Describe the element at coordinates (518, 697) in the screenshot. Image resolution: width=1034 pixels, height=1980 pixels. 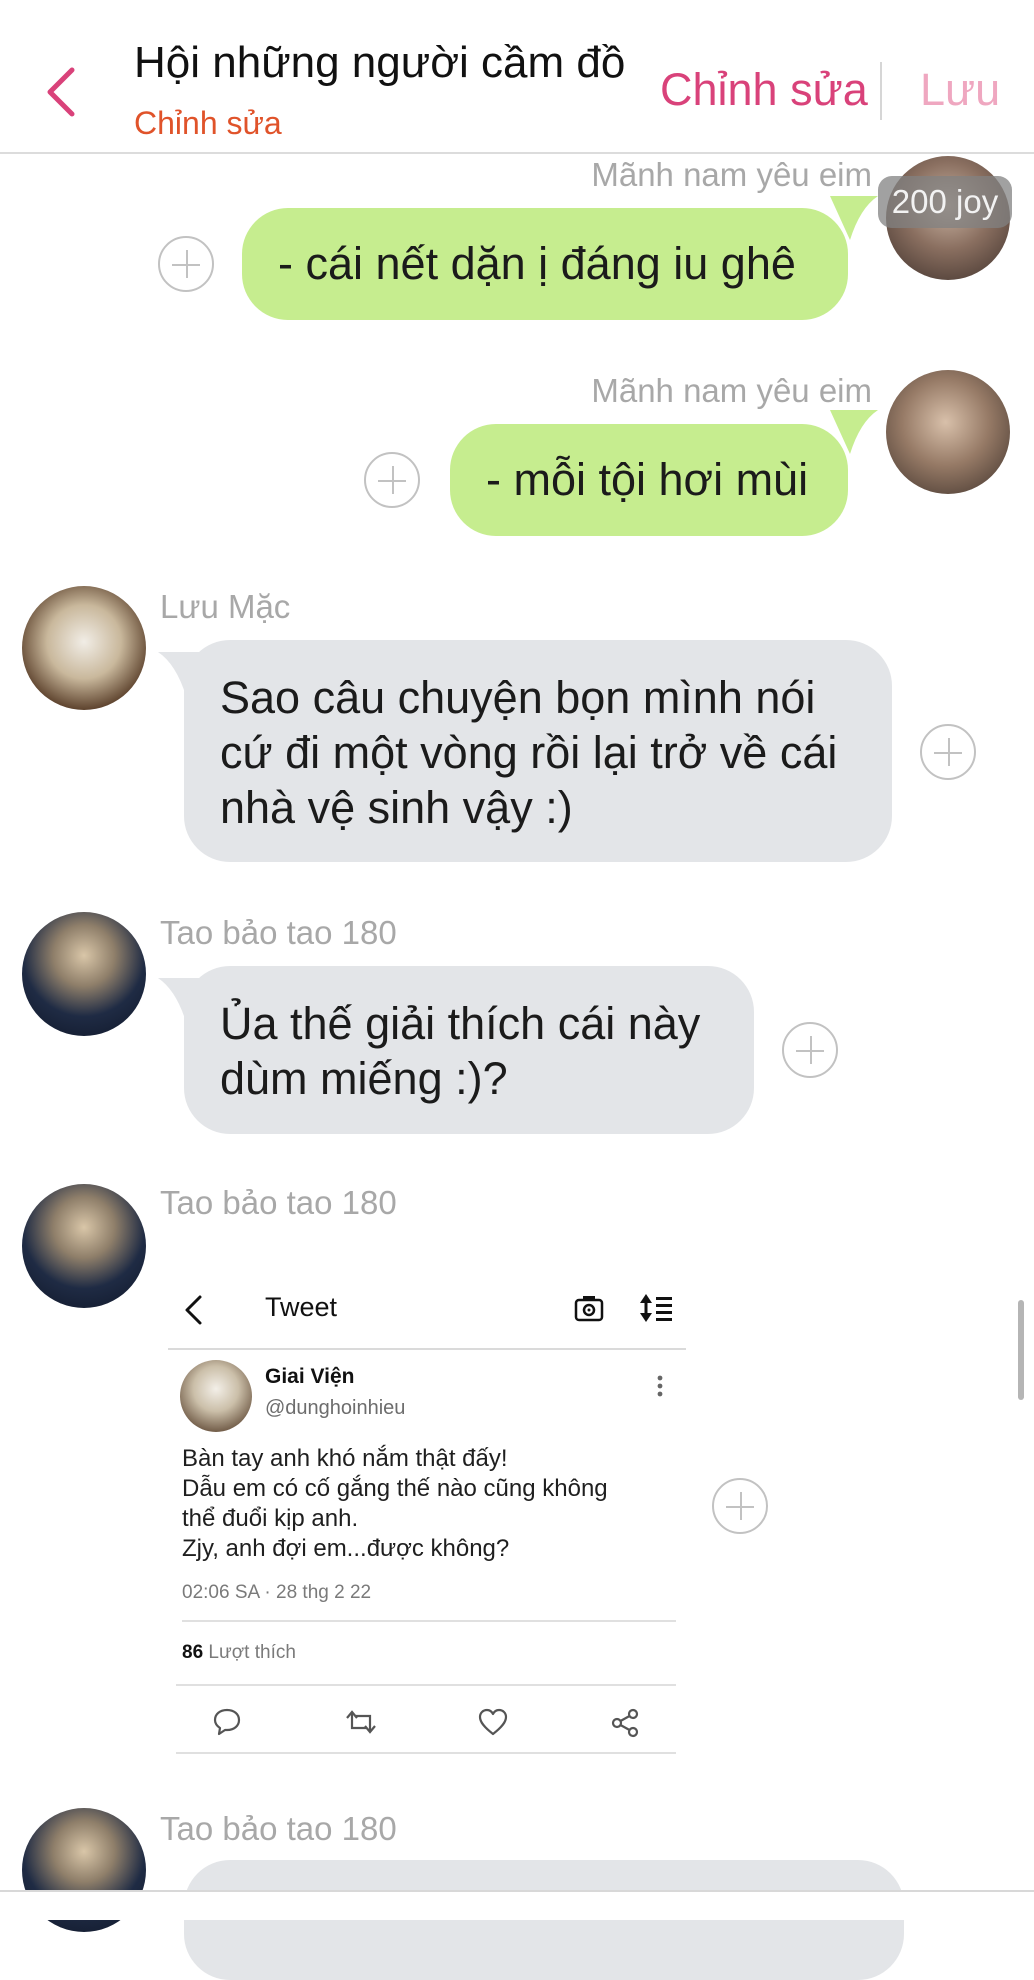
I see `message-line: Sao câu chuyện bọn mình nói` at that location.